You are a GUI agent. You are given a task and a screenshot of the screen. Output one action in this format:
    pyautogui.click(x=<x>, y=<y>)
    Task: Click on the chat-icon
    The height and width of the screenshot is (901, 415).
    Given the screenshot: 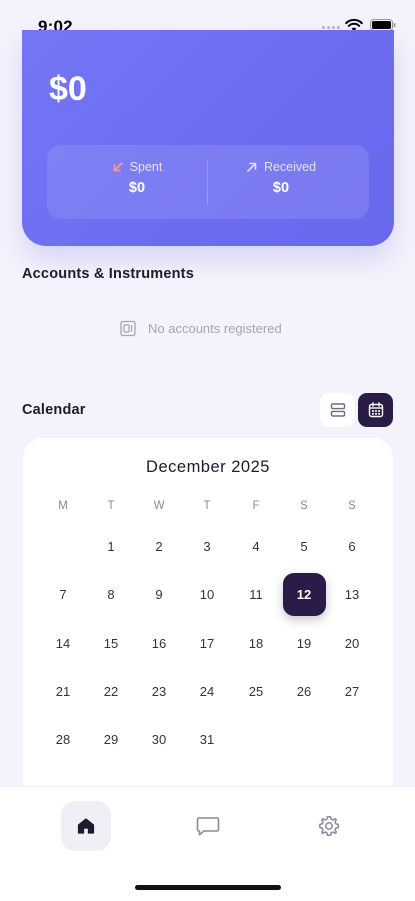 What is the action you would take?
    pyautogui.click(x=208, y=826)
    